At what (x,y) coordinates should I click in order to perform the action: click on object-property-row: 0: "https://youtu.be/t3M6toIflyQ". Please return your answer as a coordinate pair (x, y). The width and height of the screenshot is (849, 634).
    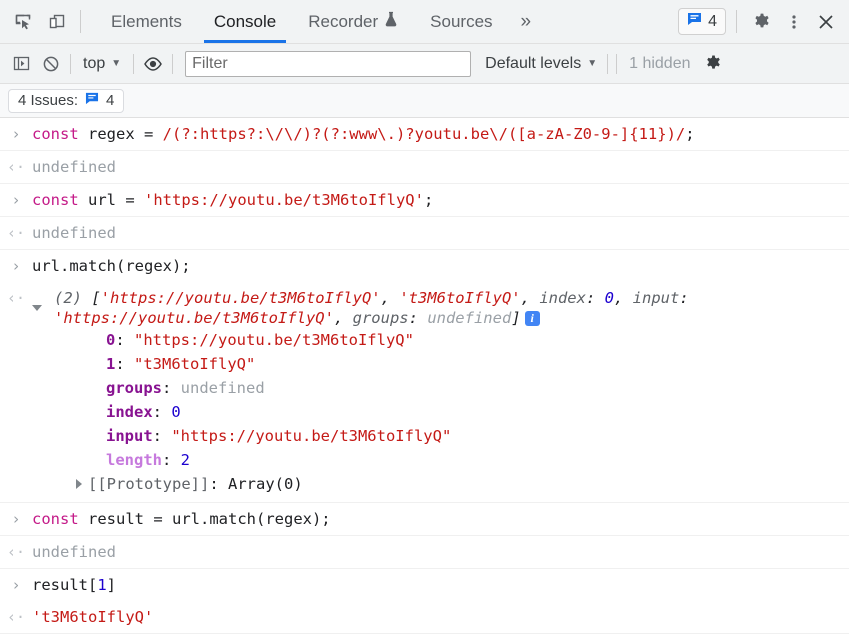
    Looking at the image, I should click on (436, 340).